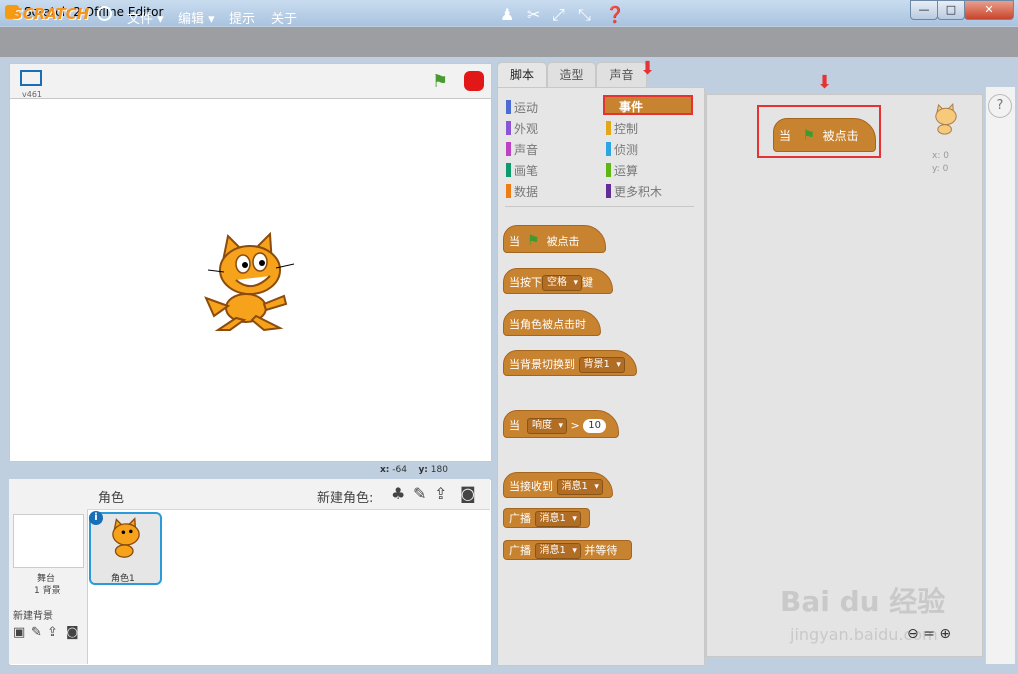 The height and width of the screenshot is (674, 1018). Describe the element at coordinates (145, 17) in the screenshot. I see `menu-file: 文件 ▾` at that location.